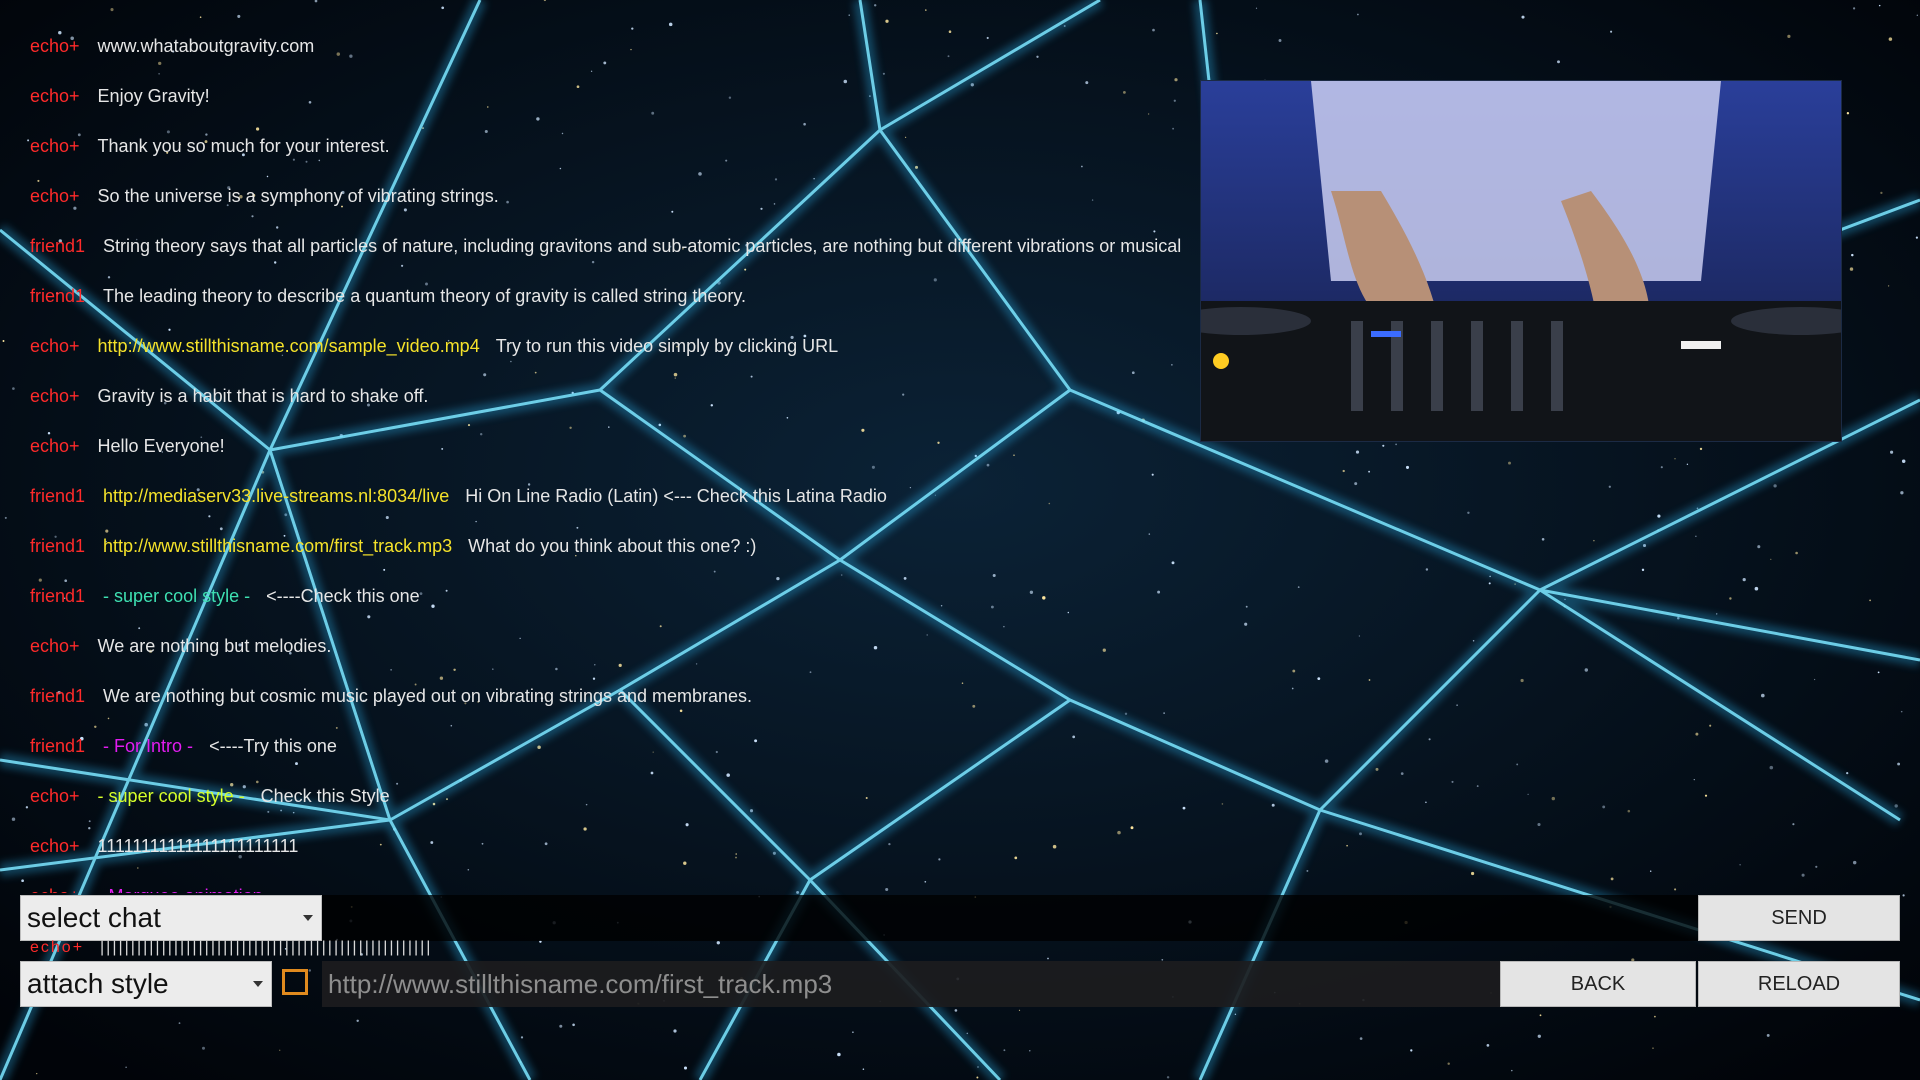 This screenshot has width=1920, height=1080. What do you see at coordinates (198, 846) in the screenshot?
I see `message-text: 11111111111111111111111` at bounding box center [198, 846].